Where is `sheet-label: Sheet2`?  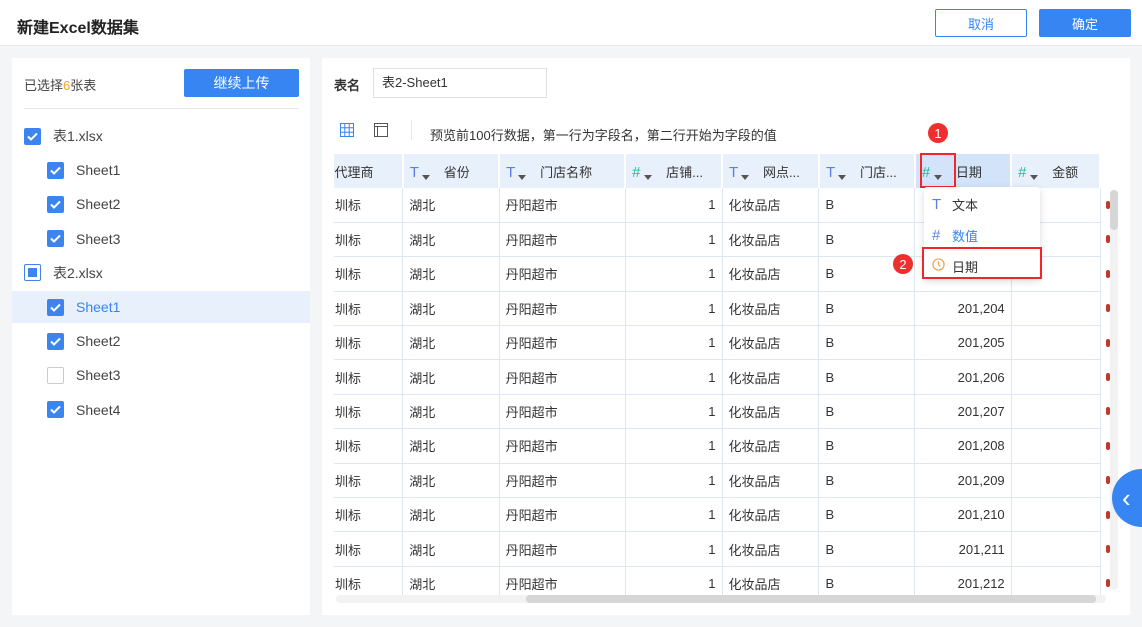
sheet-label: Sheet2 is located at coordinates (98, 341).